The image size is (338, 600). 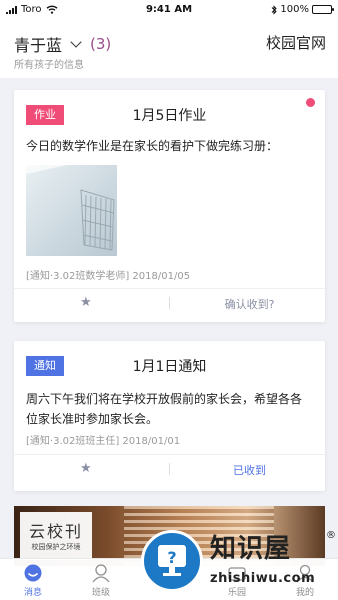 What do you see at coordinates (331, 535) in the screenshot?
I see `registered-mark: ®` at bounding box center [331, 535].